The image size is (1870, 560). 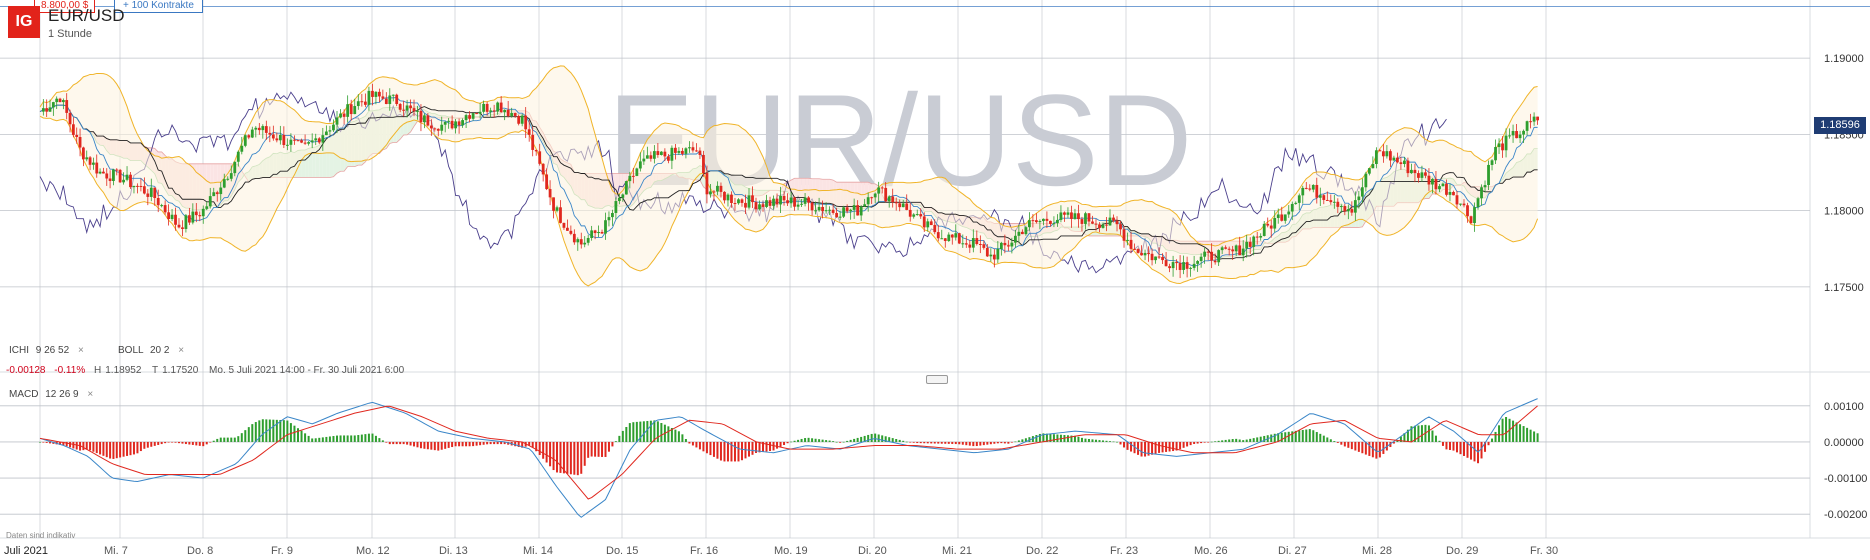 I want to click on order-size-ticket: + 100 Kontrakte, so click(x=158, y=6).